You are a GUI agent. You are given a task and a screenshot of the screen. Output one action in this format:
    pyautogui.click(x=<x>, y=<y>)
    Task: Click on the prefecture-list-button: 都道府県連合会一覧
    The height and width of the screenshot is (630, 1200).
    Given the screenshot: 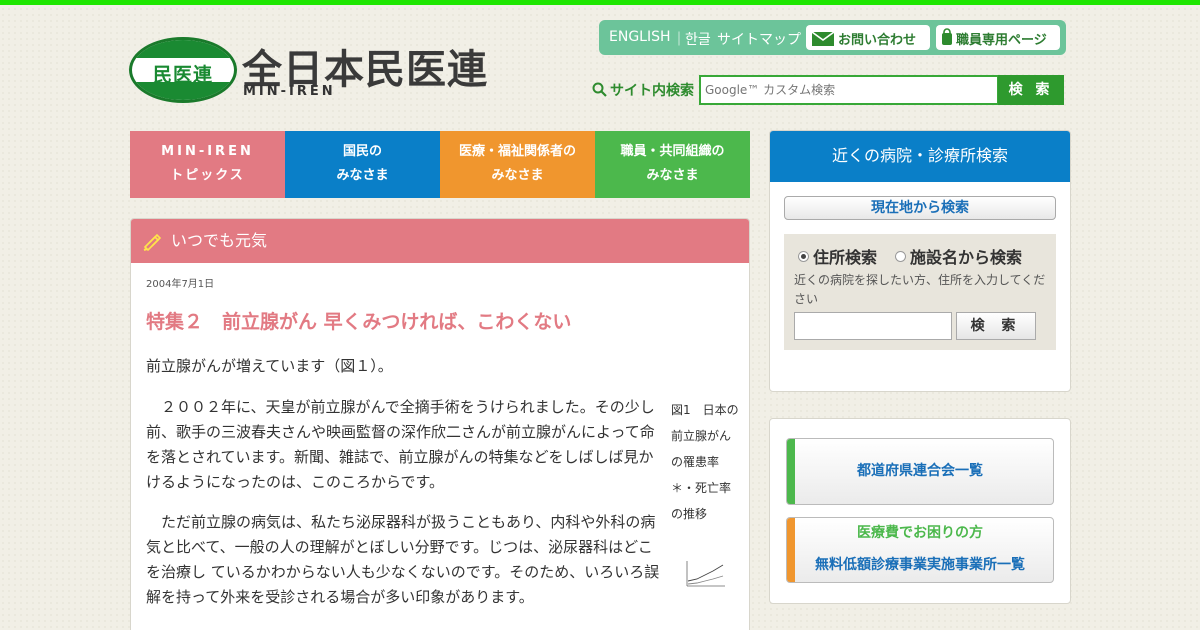 What is the action you would take?
    pyautogui.click(x=920, y=471)
    